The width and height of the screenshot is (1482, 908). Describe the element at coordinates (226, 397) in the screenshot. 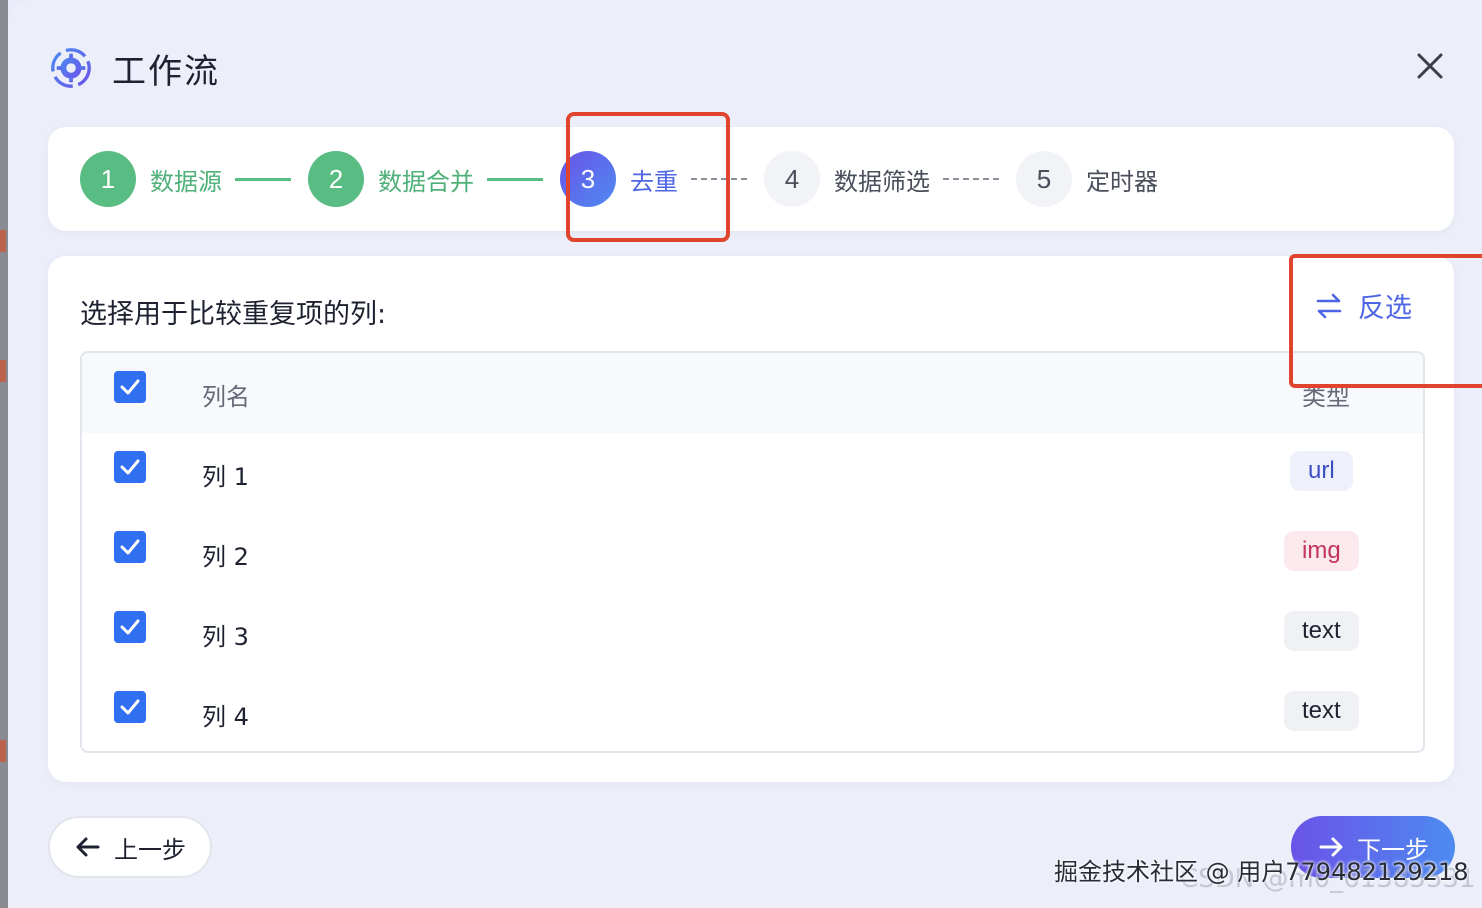

I see `column-header-name: 列名` at that location.